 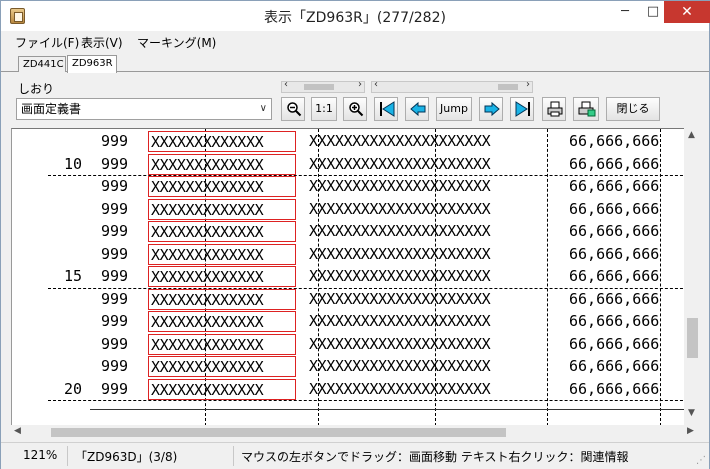 What do you see at coordinates (692, 338) in the screenshot?
I see `vertical-scroll-thumb` at bounding box center [692, 338].